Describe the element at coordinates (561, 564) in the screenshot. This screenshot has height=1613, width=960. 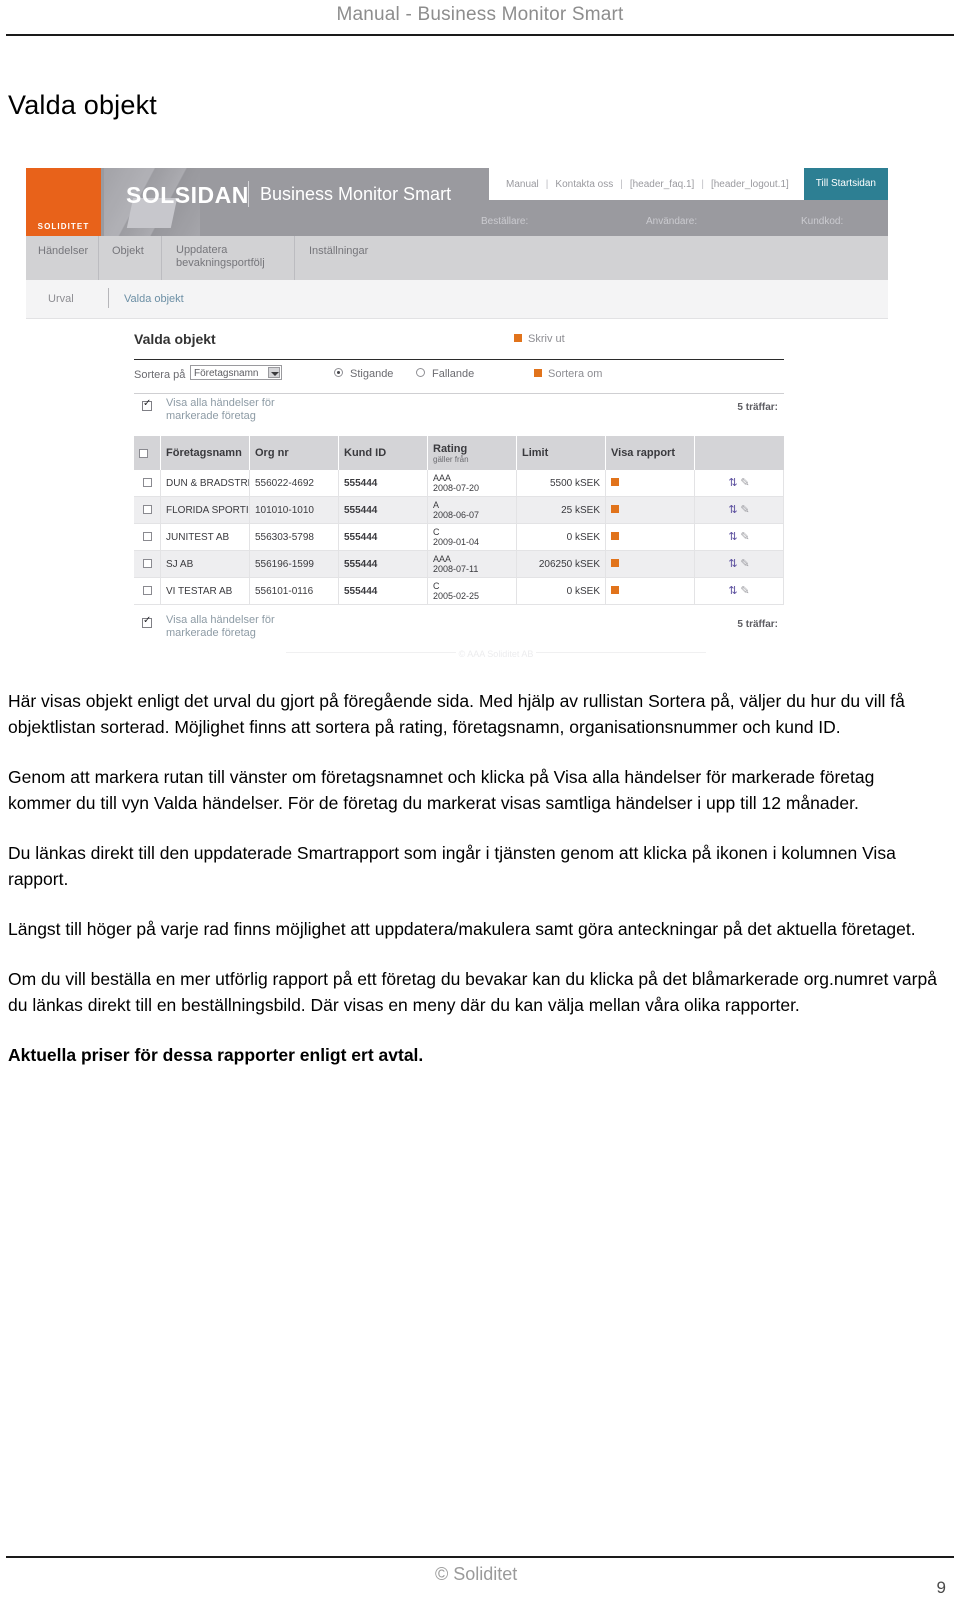
I see `cell-limit: 206250 kSEK` at that location.